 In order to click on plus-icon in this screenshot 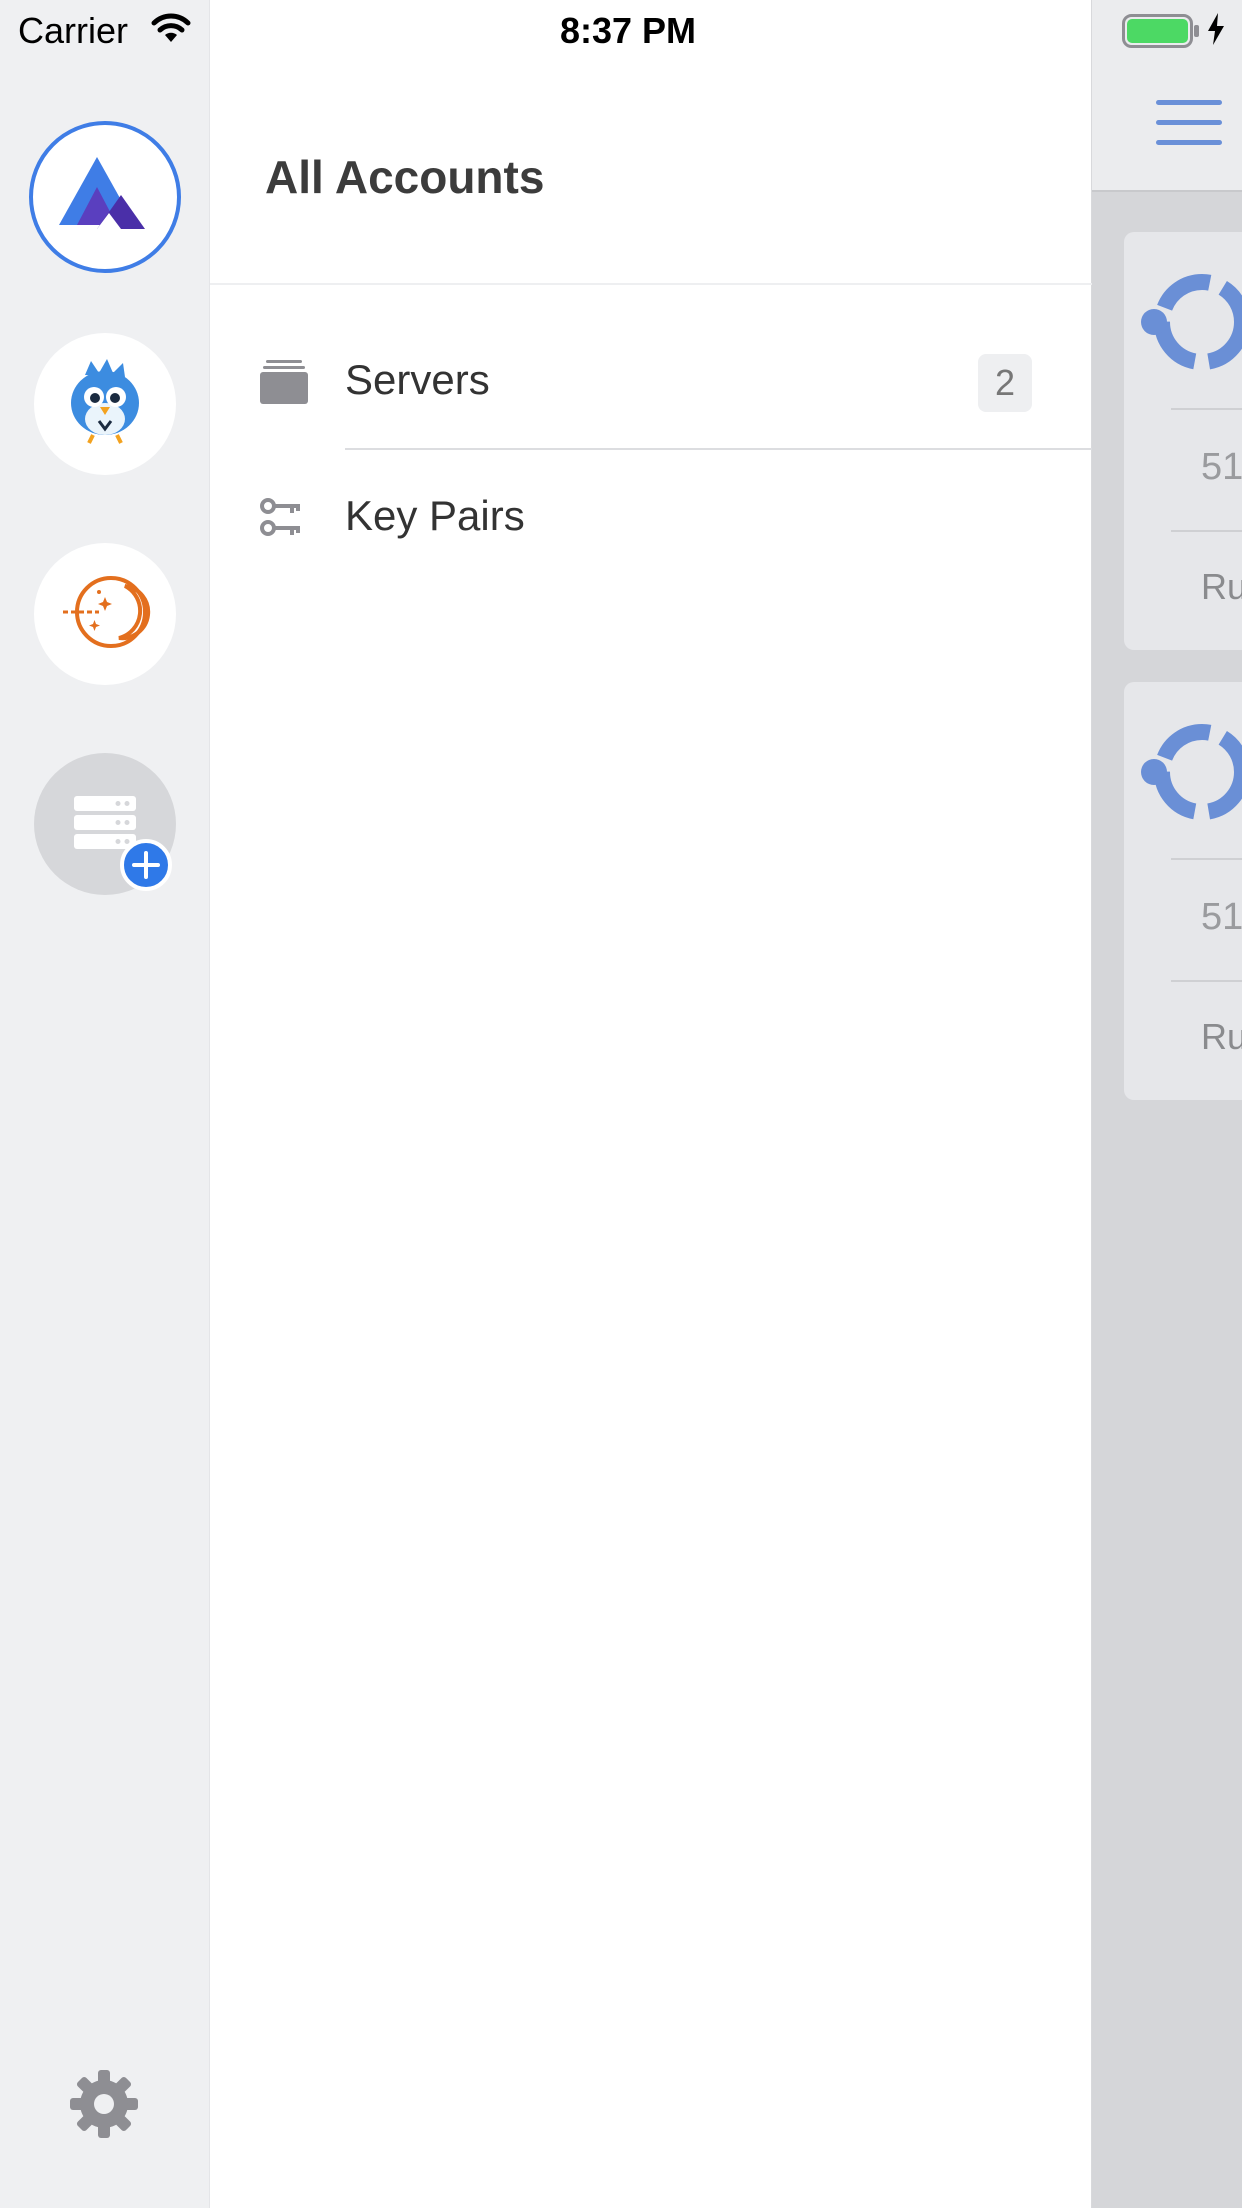, I will do `click(146, 865)`.